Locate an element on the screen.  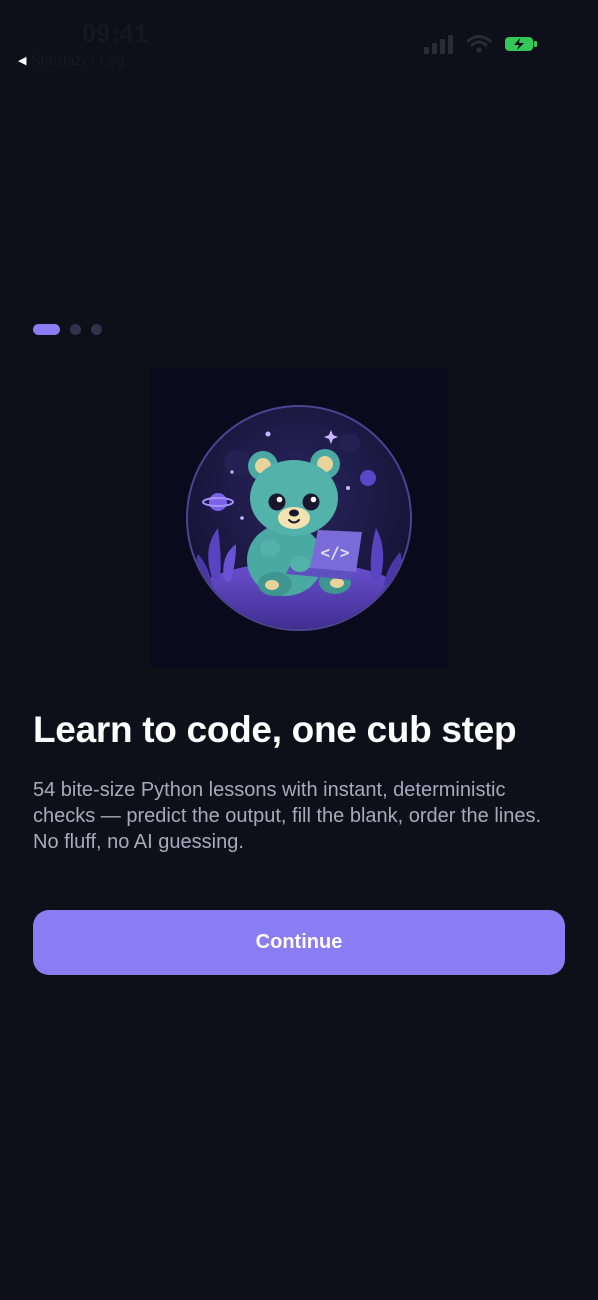
status-icons is located at coordinates (481, 44).